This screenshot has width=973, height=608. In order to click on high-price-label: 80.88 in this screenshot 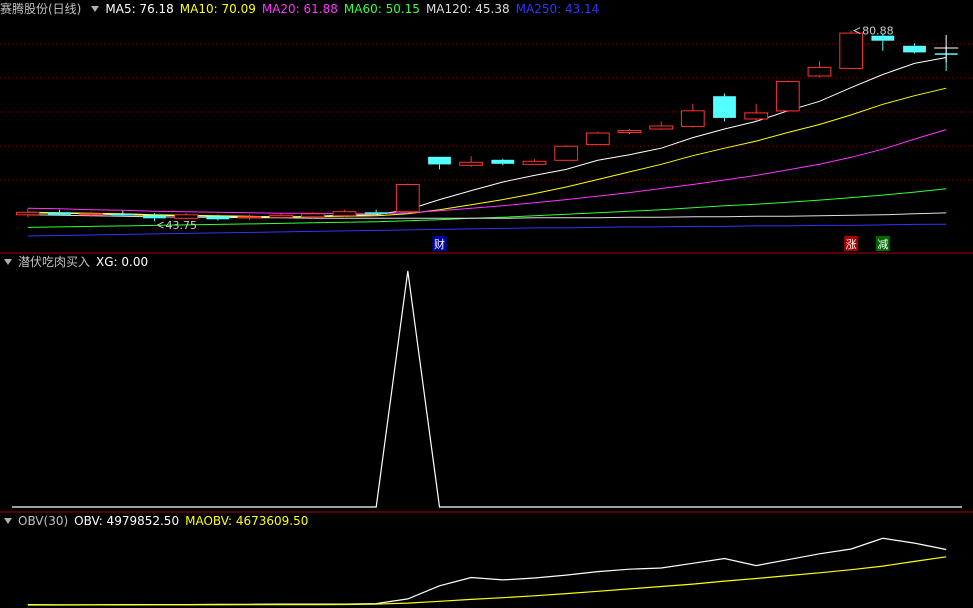, I will do `click(878, 31)`.